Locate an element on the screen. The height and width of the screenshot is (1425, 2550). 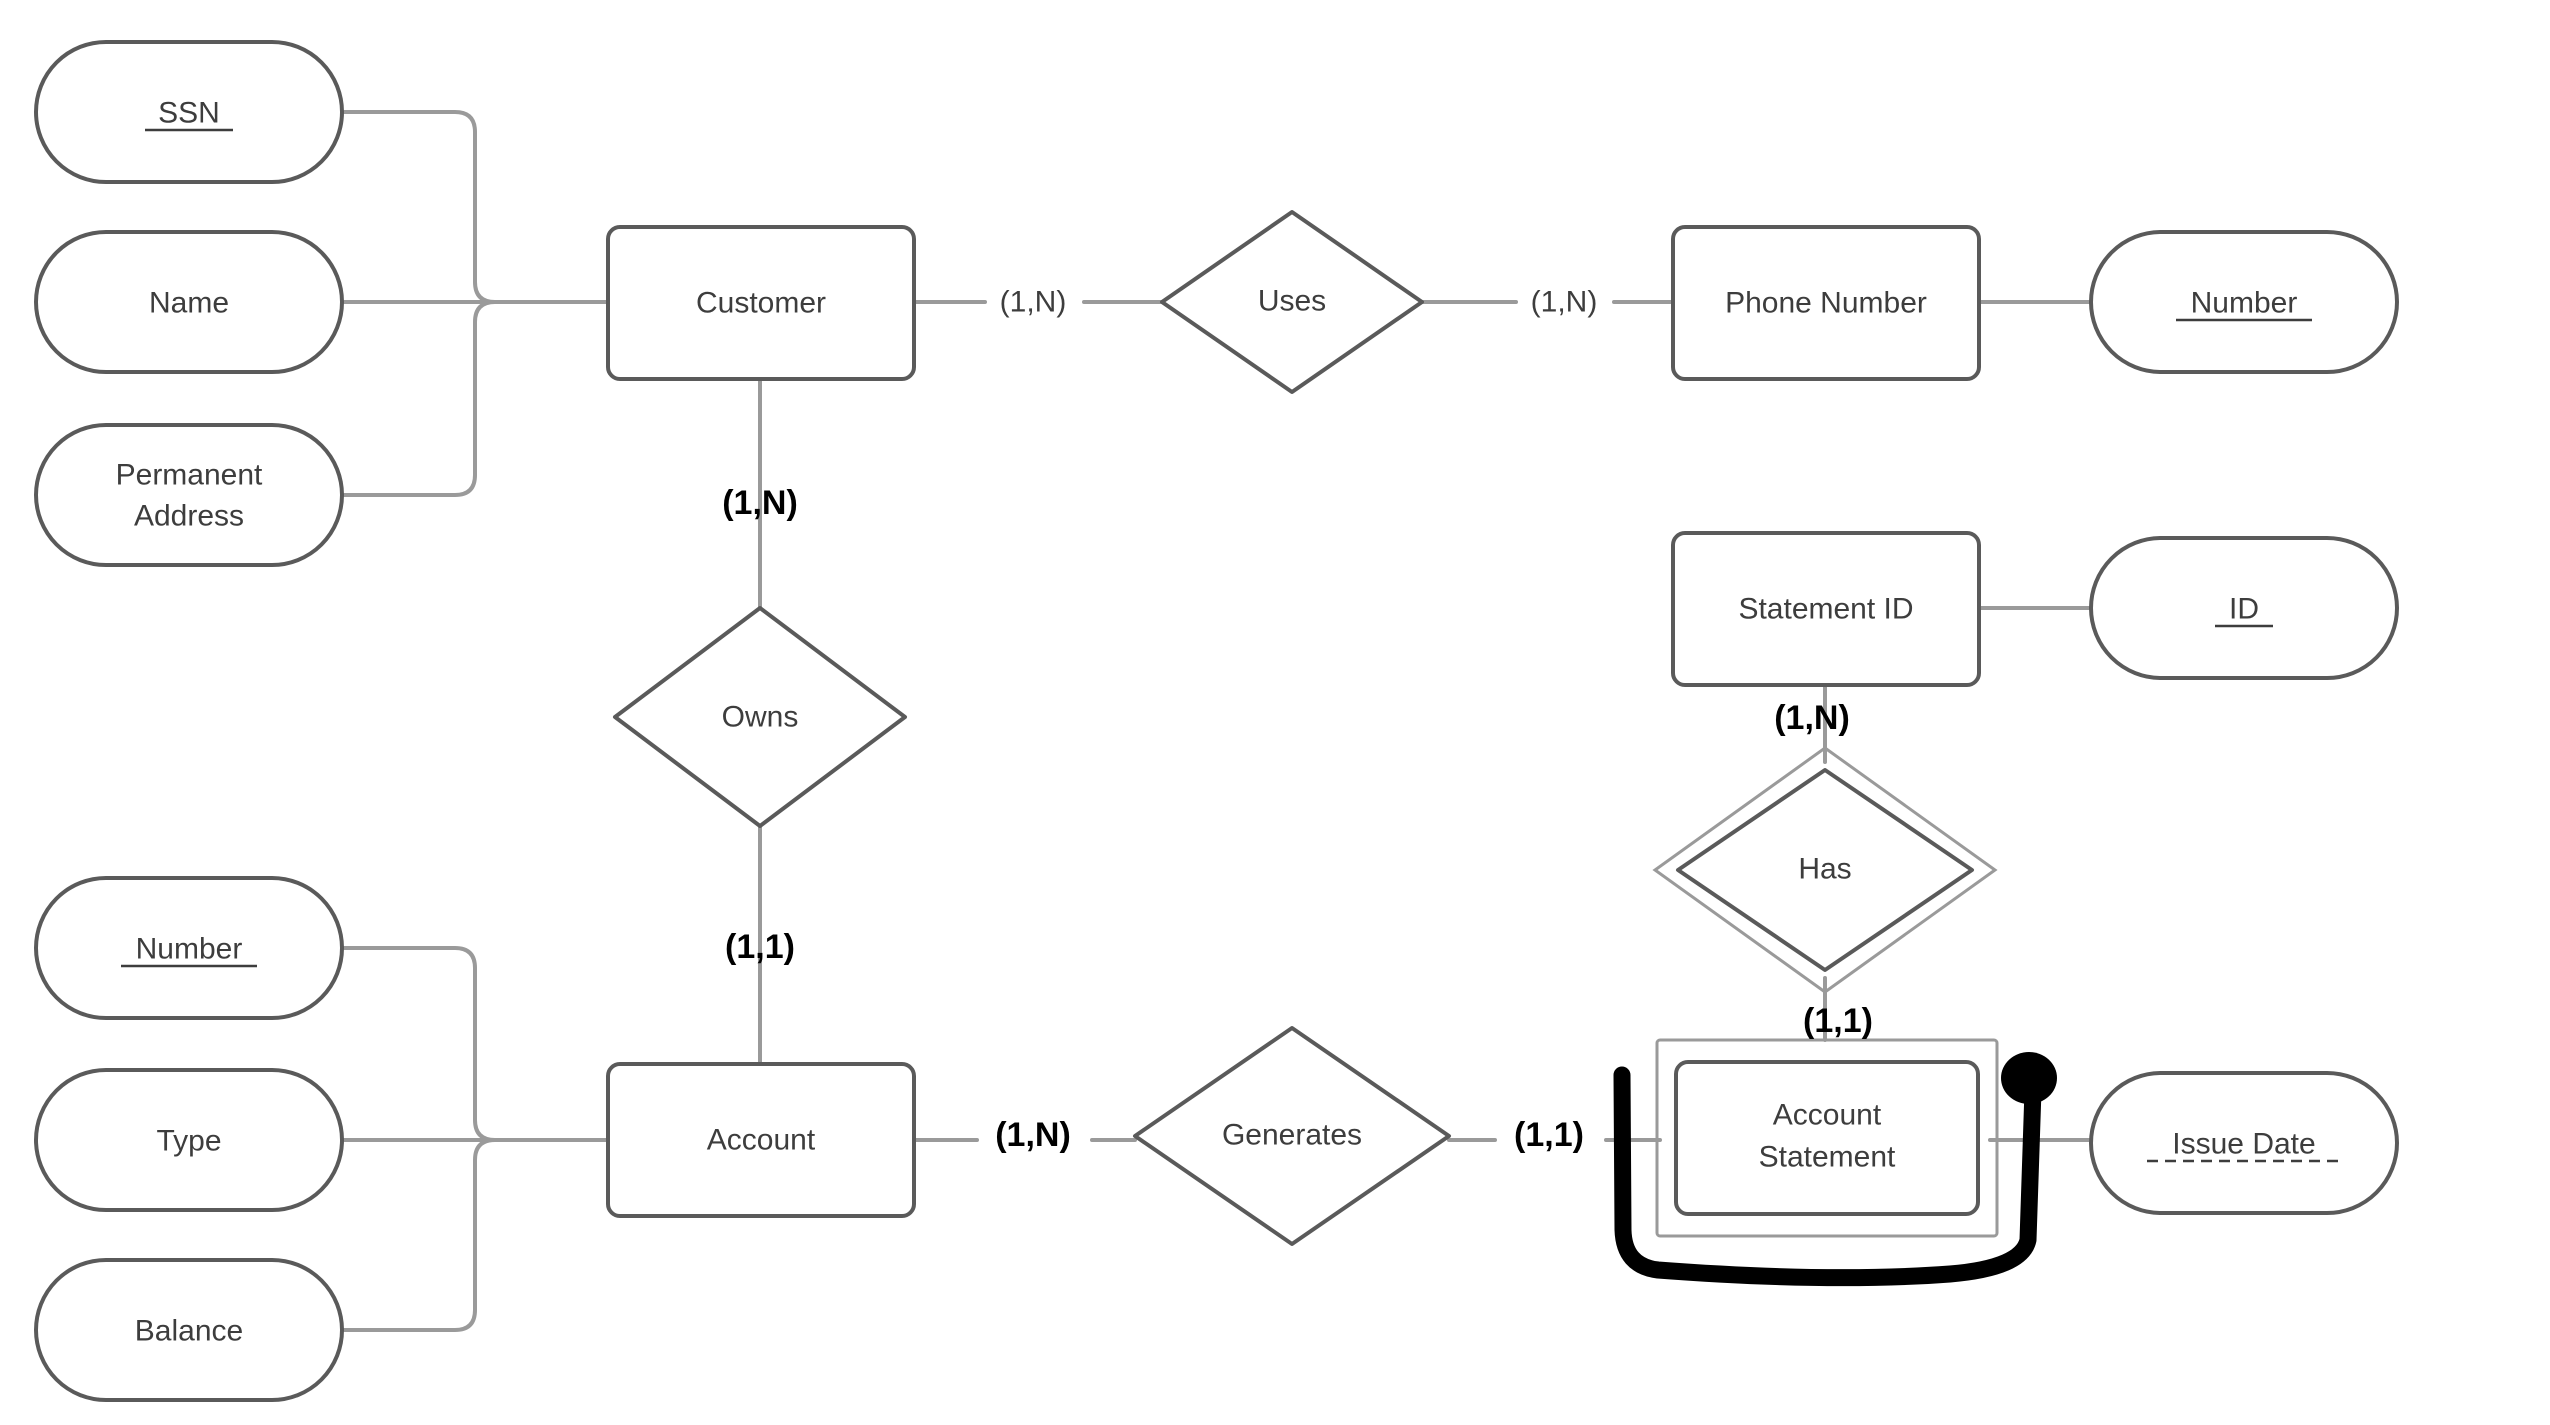
attribute-issue-date-label: Issue Date is located at coordinates (2243, 1144).